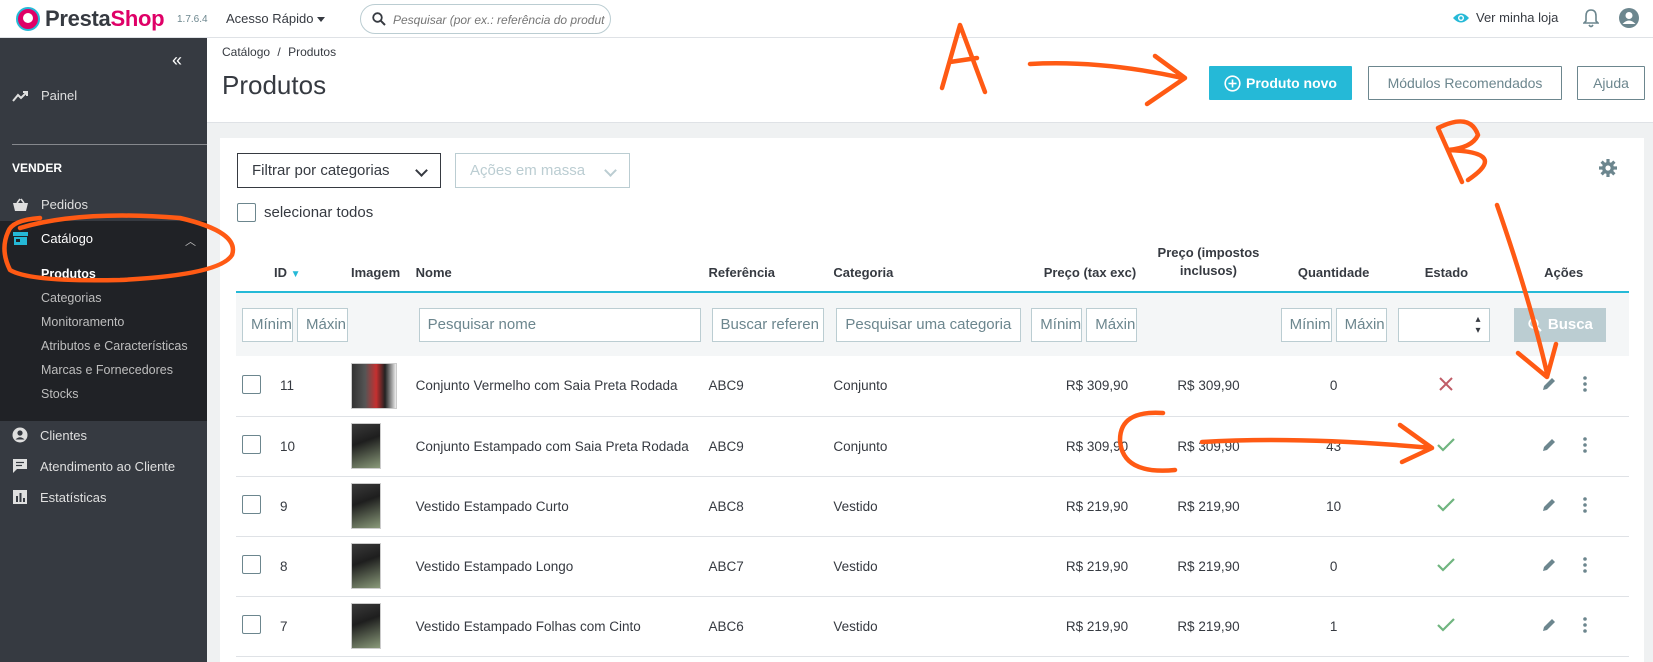 This screenshot has width=1653, height=662. What do you see at coordinates (1112, 324) in the screenshot?
I see `price-max-input: Máxin` at bounding box center [1112, 324].